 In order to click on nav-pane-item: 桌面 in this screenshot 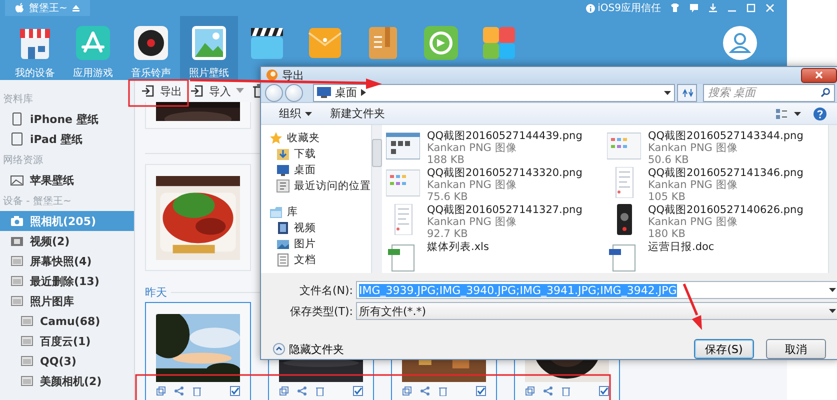, I will do `click(320, 170)`.